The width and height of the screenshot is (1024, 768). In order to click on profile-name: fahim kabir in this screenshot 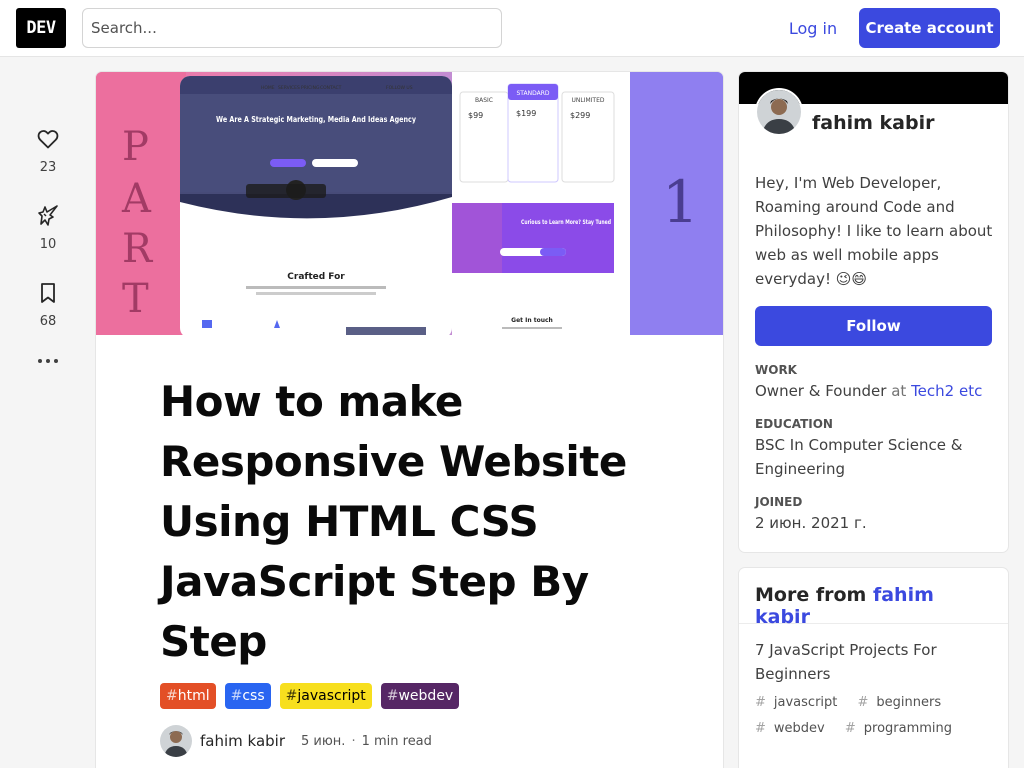, I will do `click(873, 123)`.